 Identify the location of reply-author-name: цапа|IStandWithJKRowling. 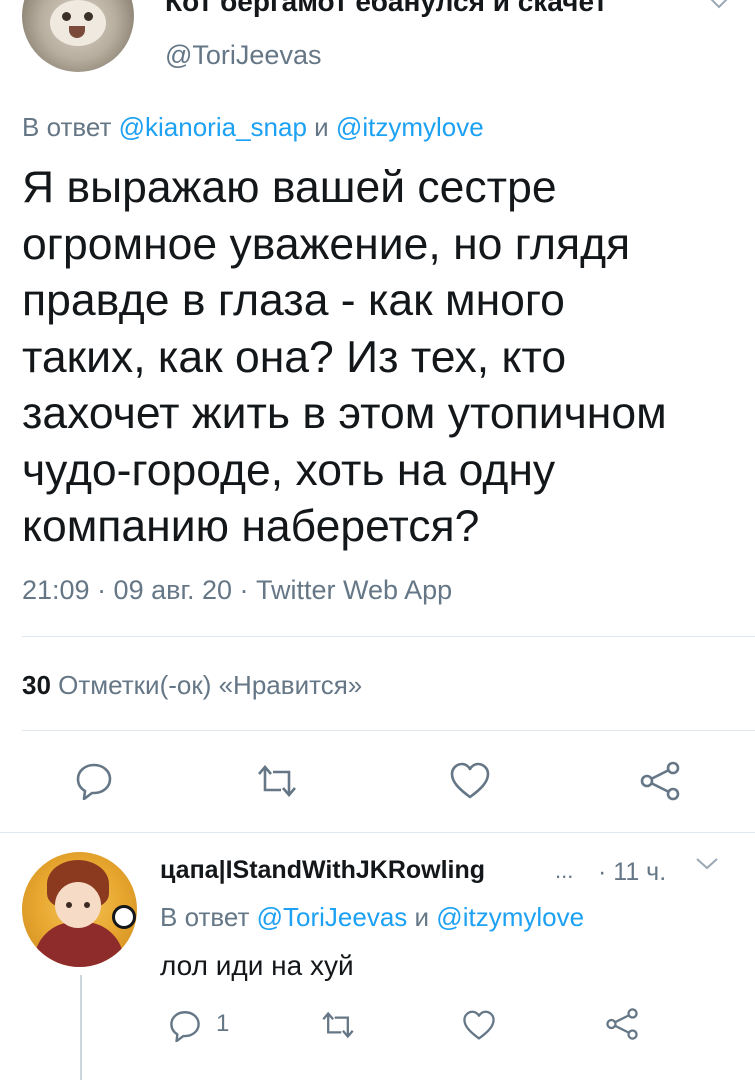
(322, 870).